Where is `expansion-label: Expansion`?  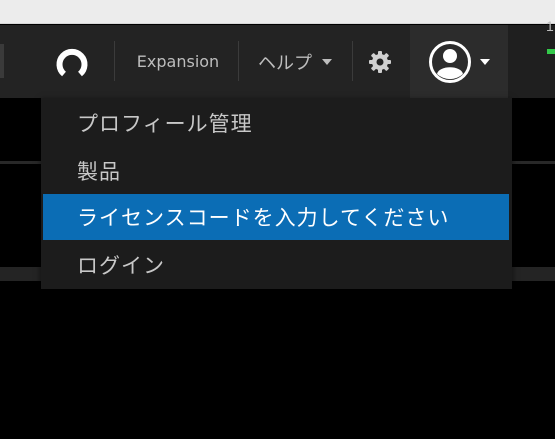
expansion-label: Expansion is located at coordinates (178, 61).